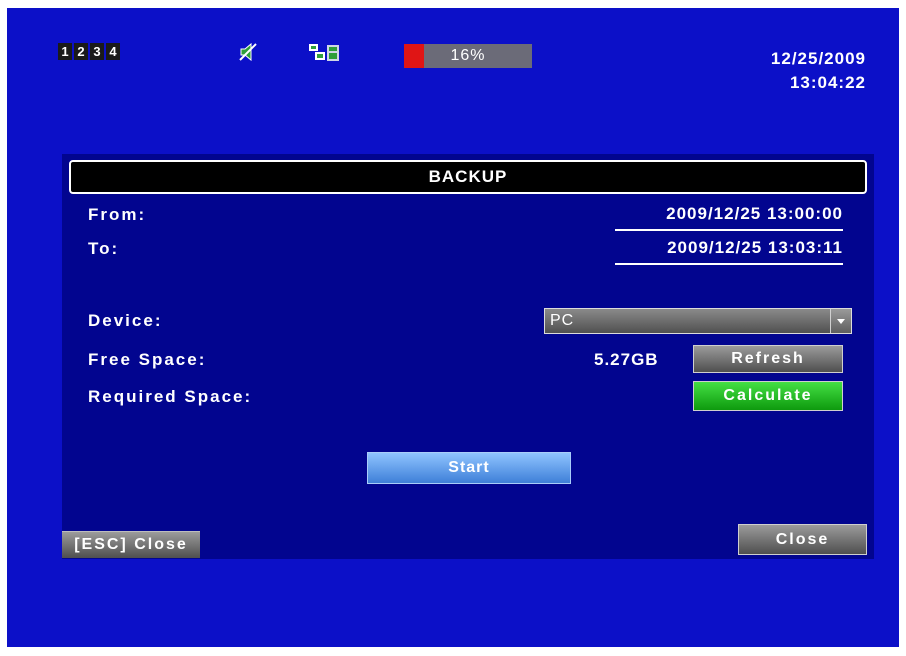  I want to click on start-button: Start, so click(469, 468).